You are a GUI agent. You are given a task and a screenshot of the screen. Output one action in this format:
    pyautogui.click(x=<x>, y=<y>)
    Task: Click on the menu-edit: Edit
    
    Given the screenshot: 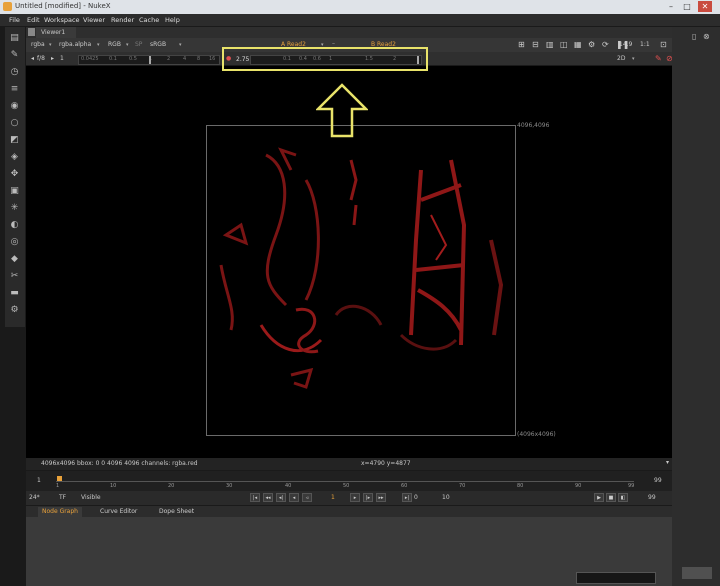 What is the action you would take?
    pyautogui.click(x=33, y=20)
    